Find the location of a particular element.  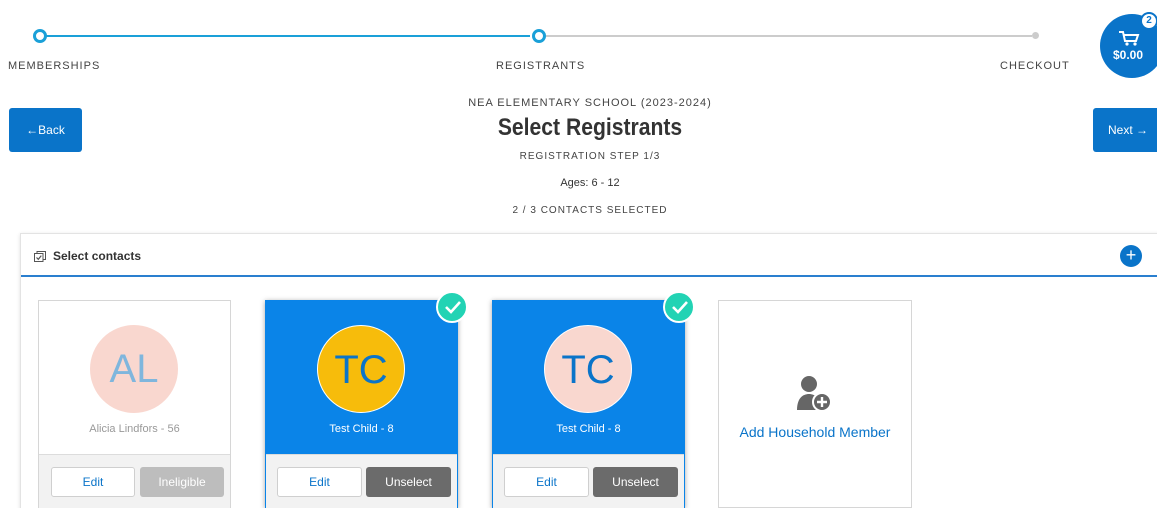

add-household-member-label: Add Household Member is located at coordinates (815, 432).